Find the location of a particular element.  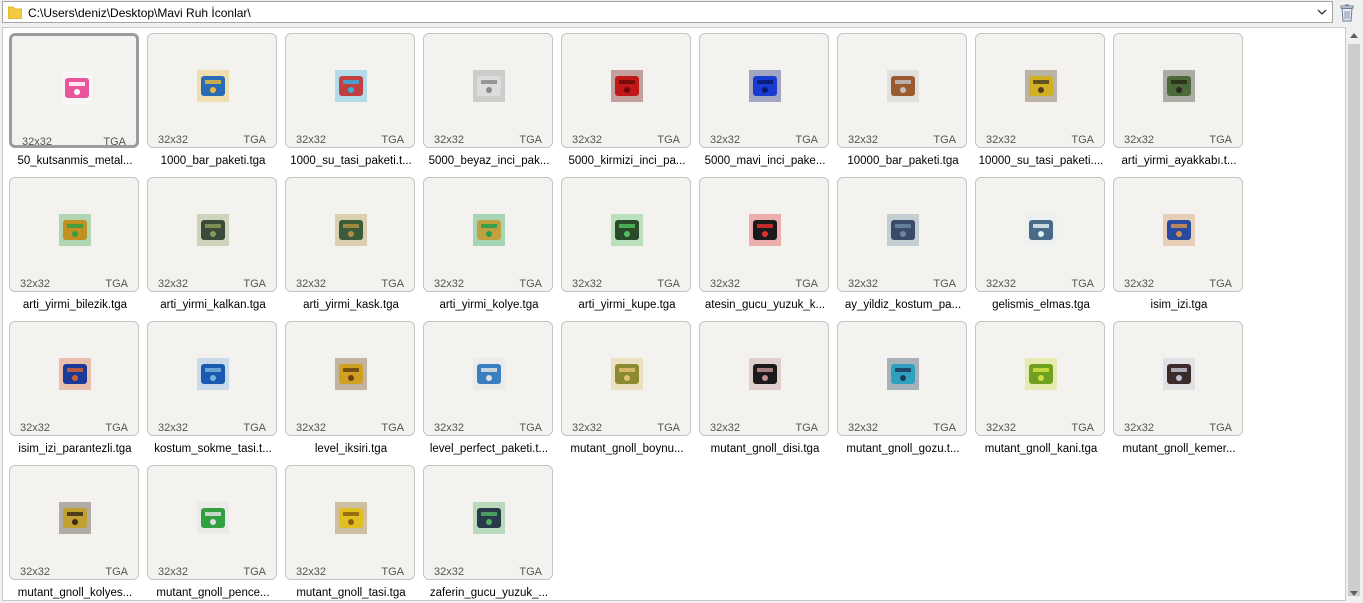

scroll-down-button is located at coordinates (1354, 593).